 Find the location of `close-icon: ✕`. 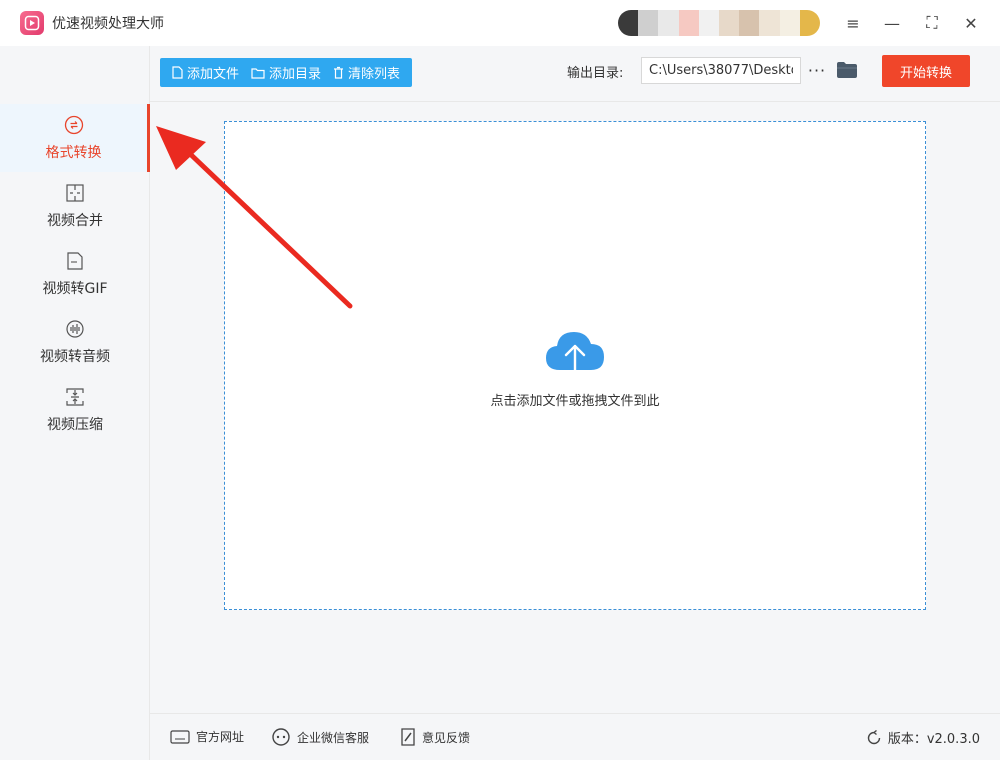

close-icon: ✕ is located at coordinates (971, 23).